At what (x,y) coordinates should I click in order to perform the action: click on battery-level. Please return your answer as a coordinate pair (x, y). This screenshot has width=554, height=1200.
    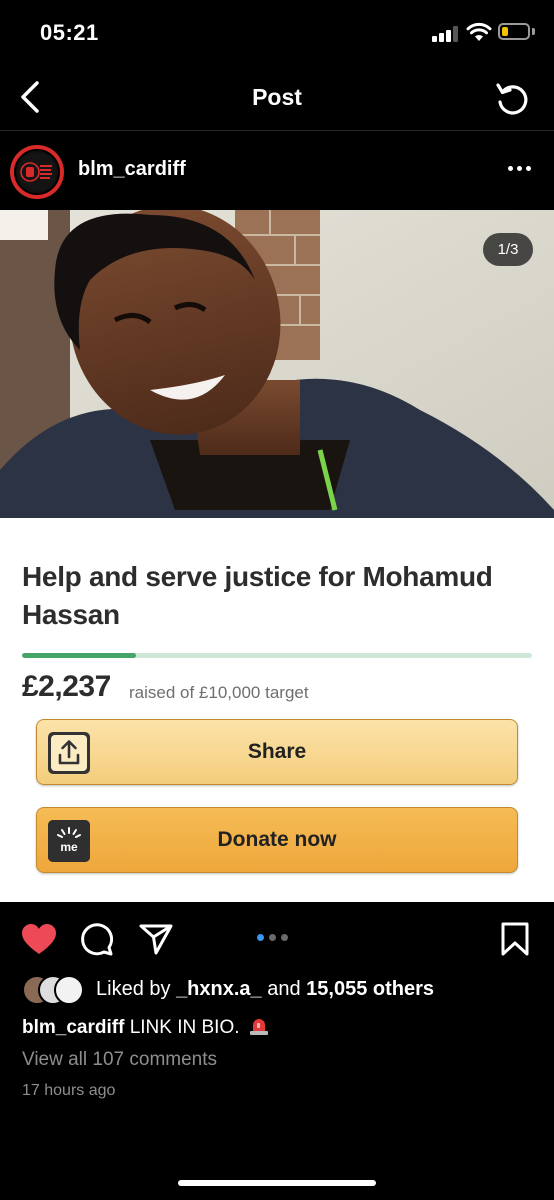
    Looking at the image, I should click on (505, 31).